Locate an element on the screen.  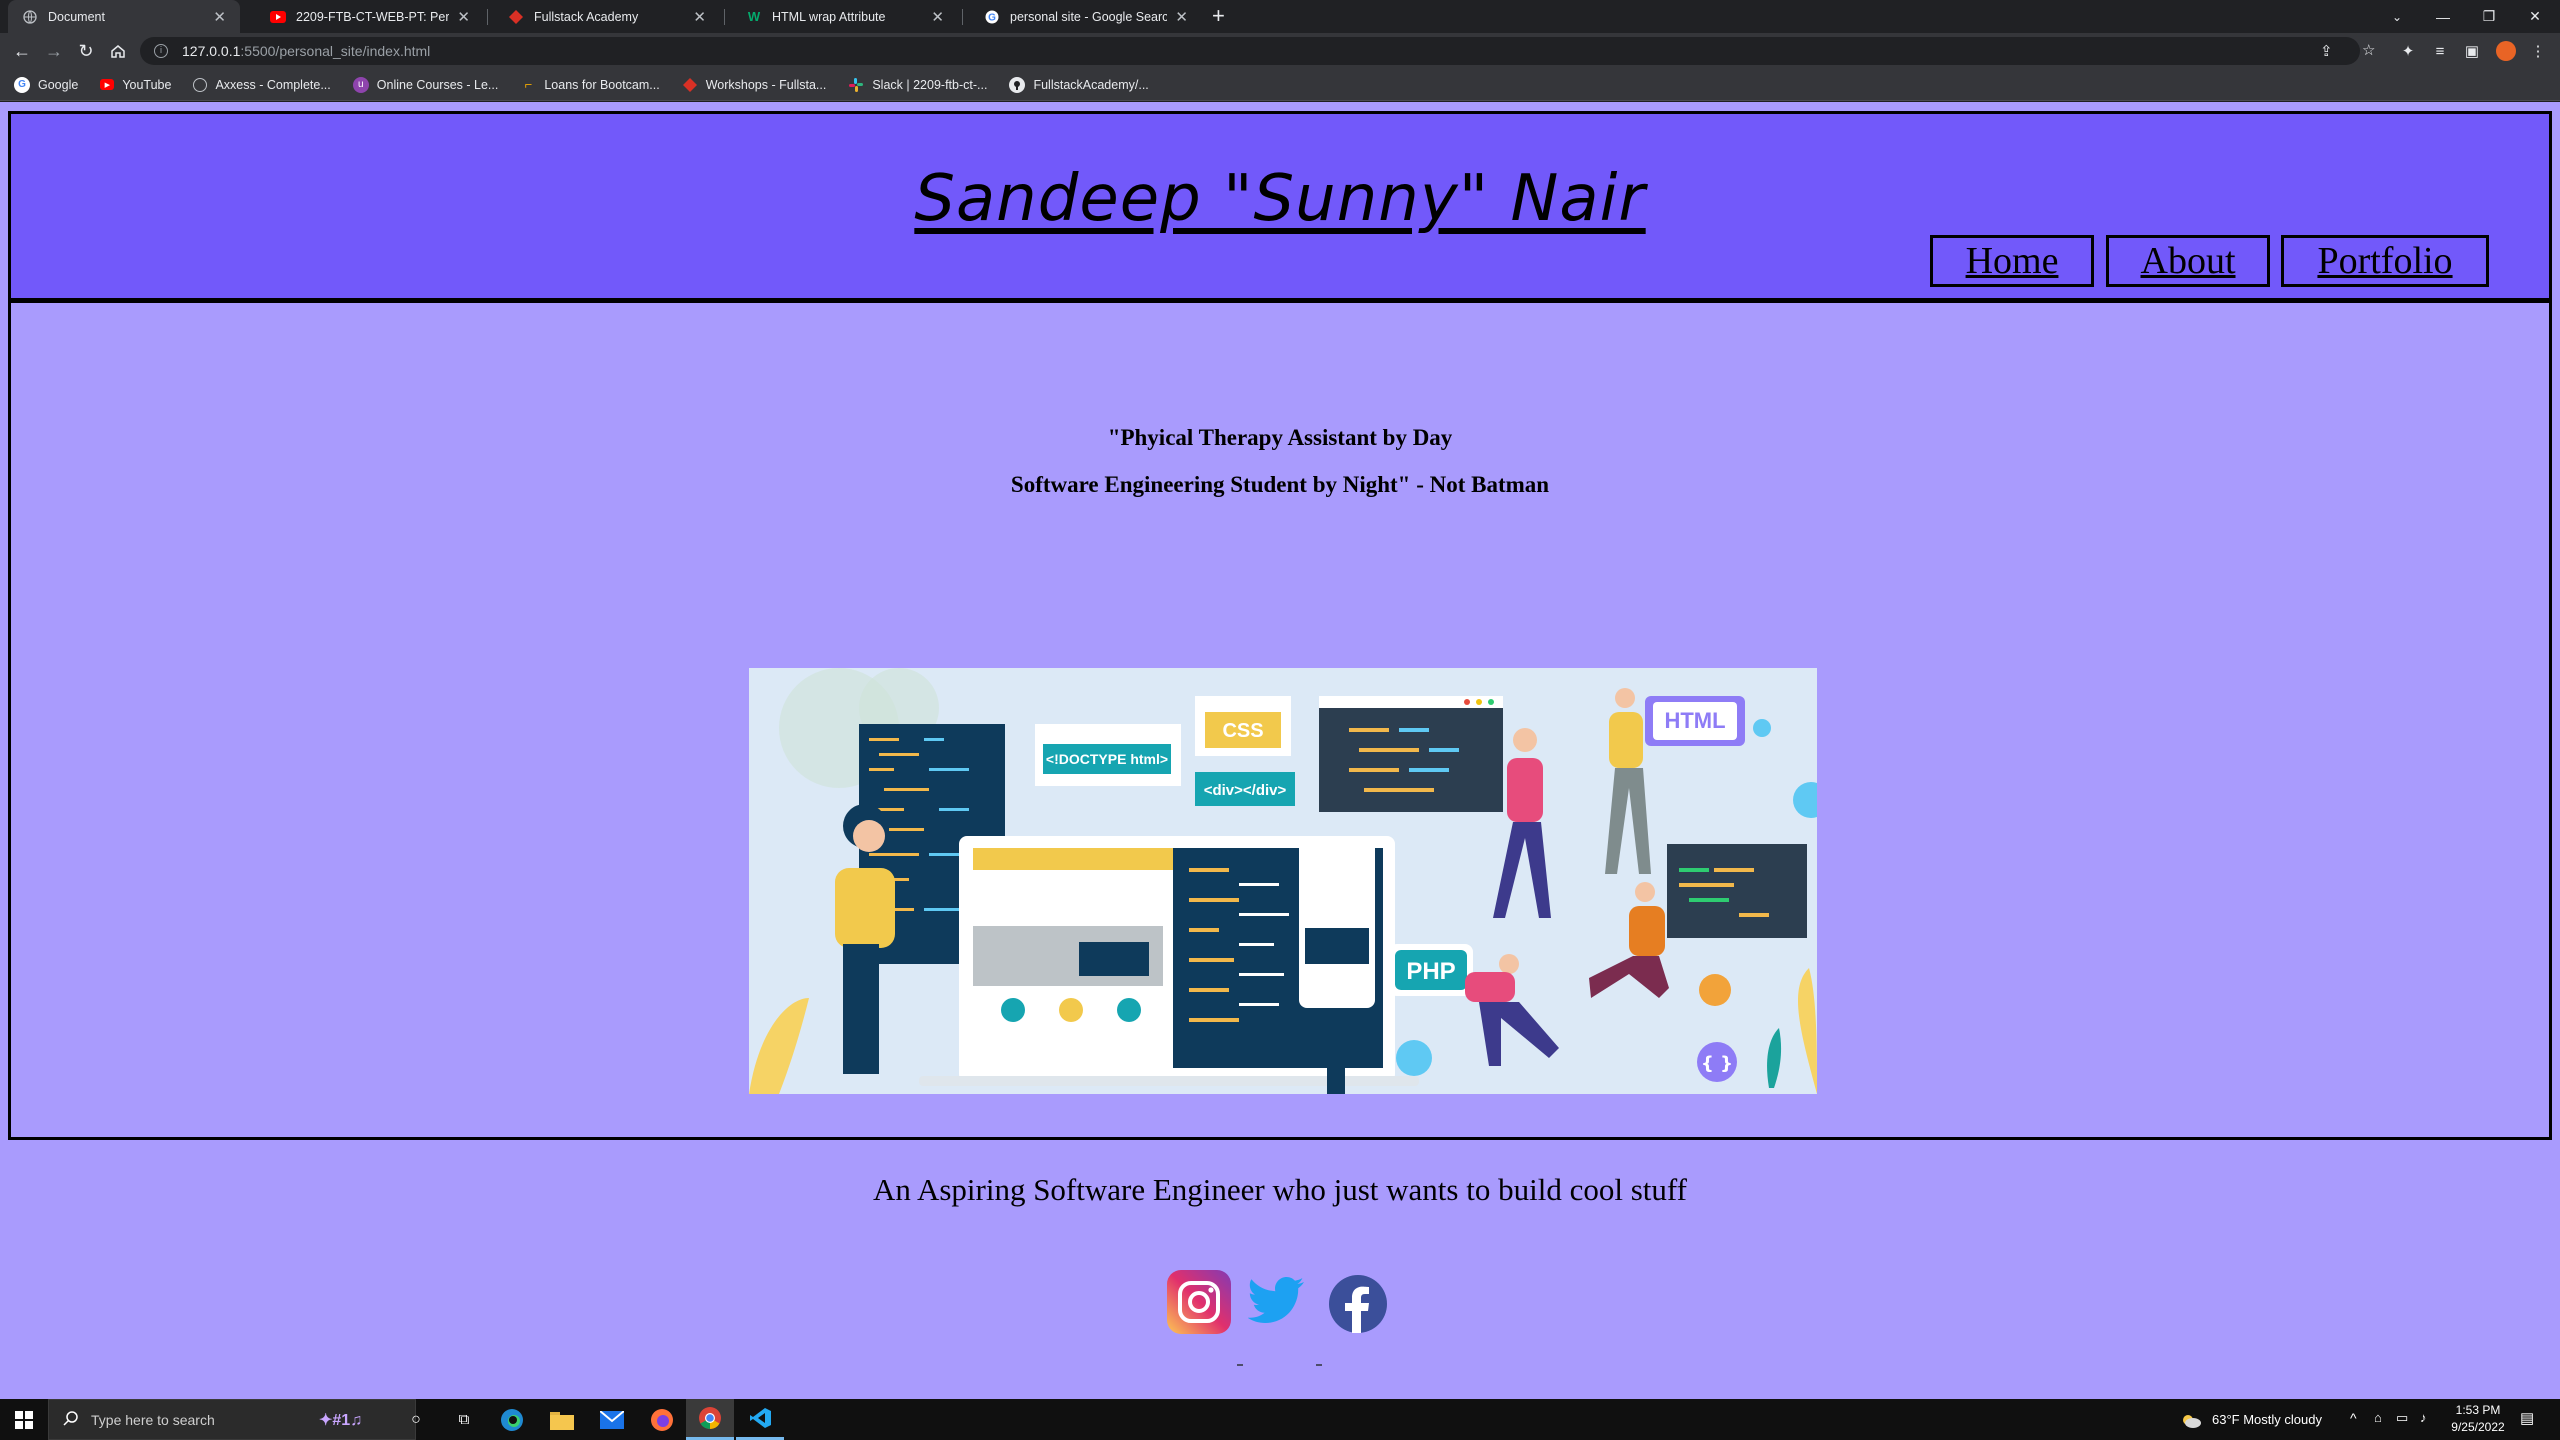
html-tag: HTML is located at coordinates (1694, 720).